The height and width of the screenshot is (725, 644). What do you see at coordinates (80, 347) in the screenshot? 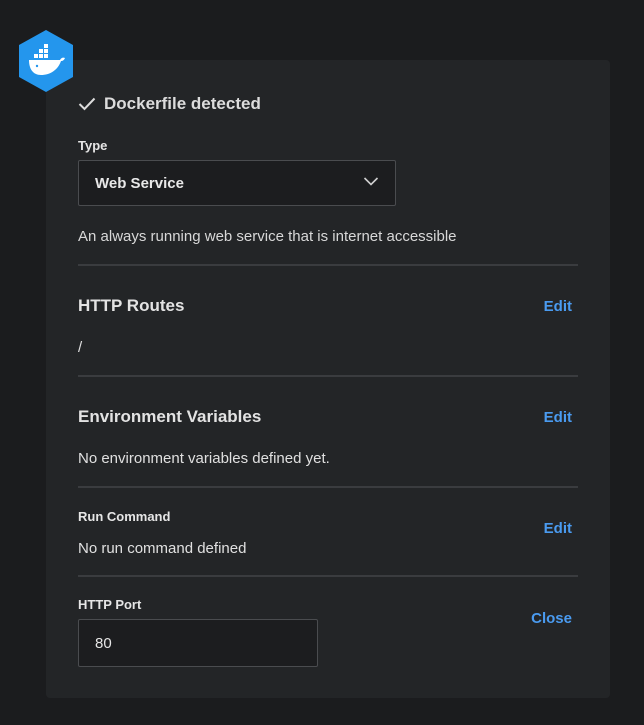
I see `http-routes-value: /` at bounding box center [80, 347].